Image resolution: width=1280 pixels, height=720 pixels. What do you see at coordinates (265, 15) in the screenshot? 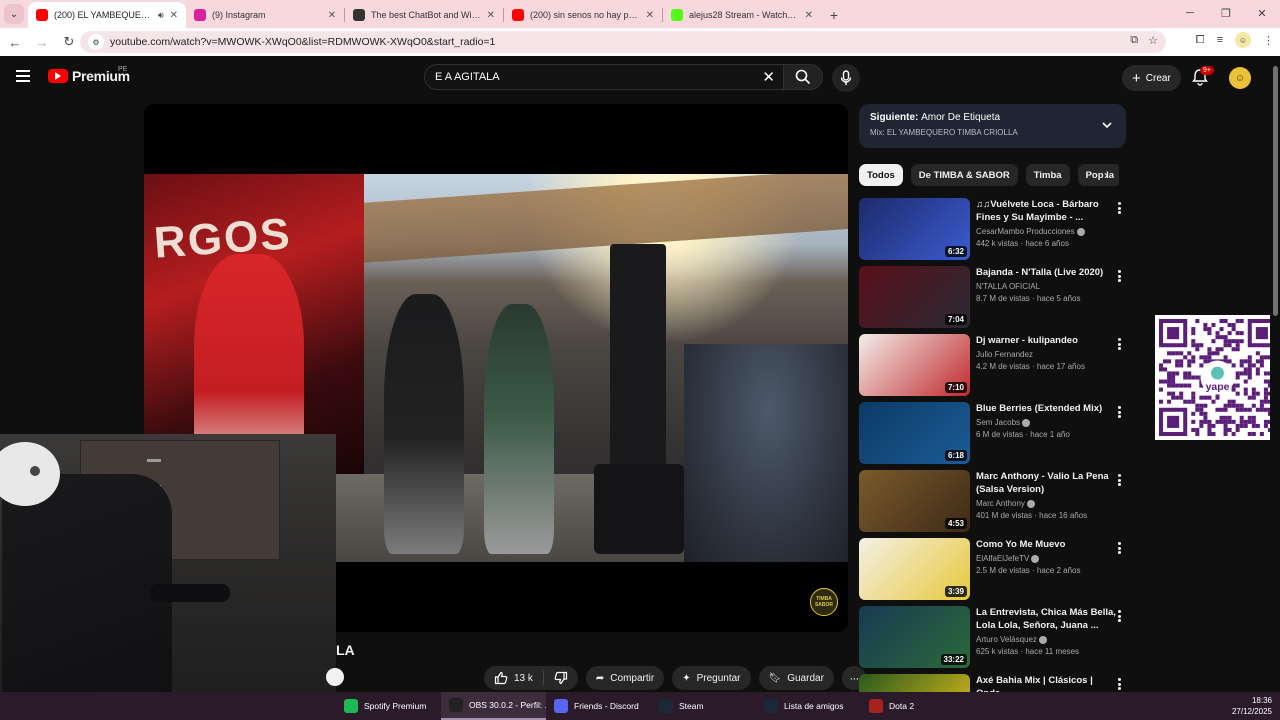
I see `browser-tab: (9) Instagram ✕` at bounding box center [265, 15].